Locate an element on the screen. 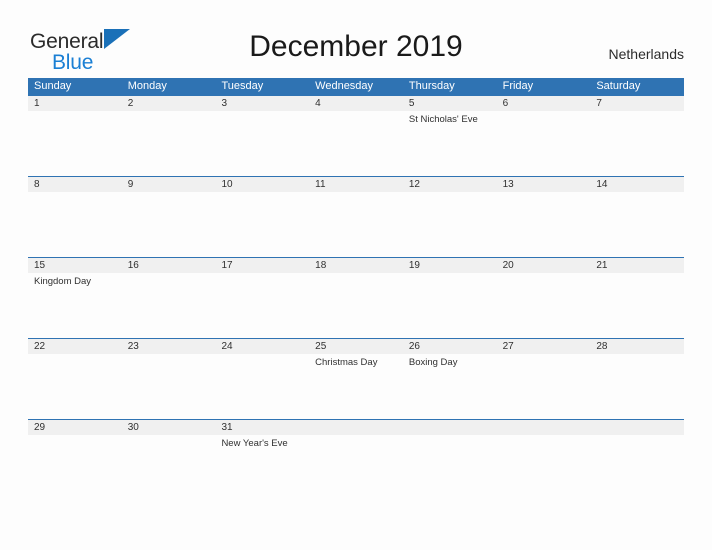 The height and width of the screenshot is (550, 712). day-number: 12 is located at coordinates (450, 184).